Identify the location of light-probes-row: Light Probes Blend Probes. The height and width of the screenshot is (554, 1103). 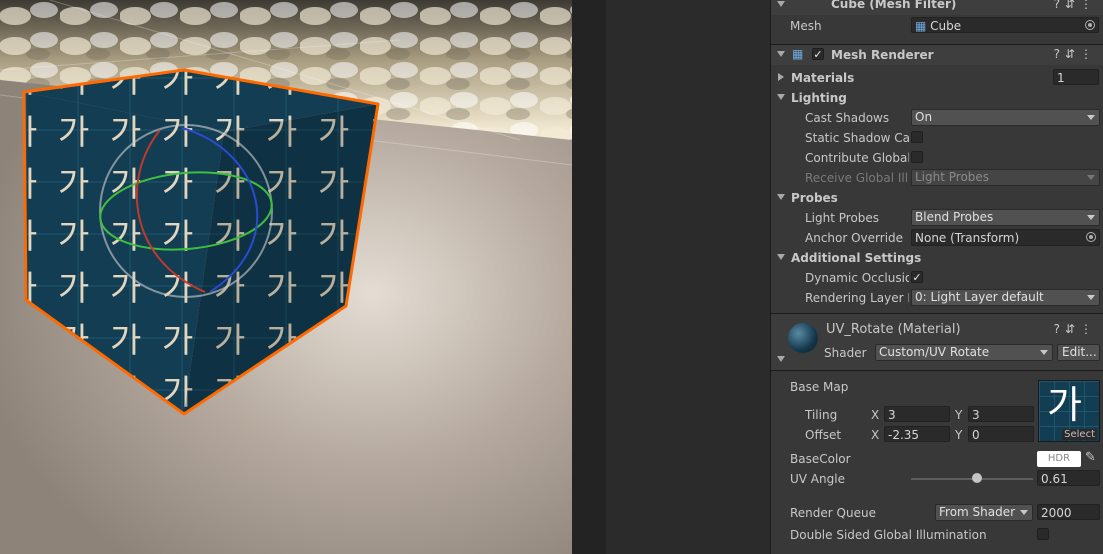
(937, 218).